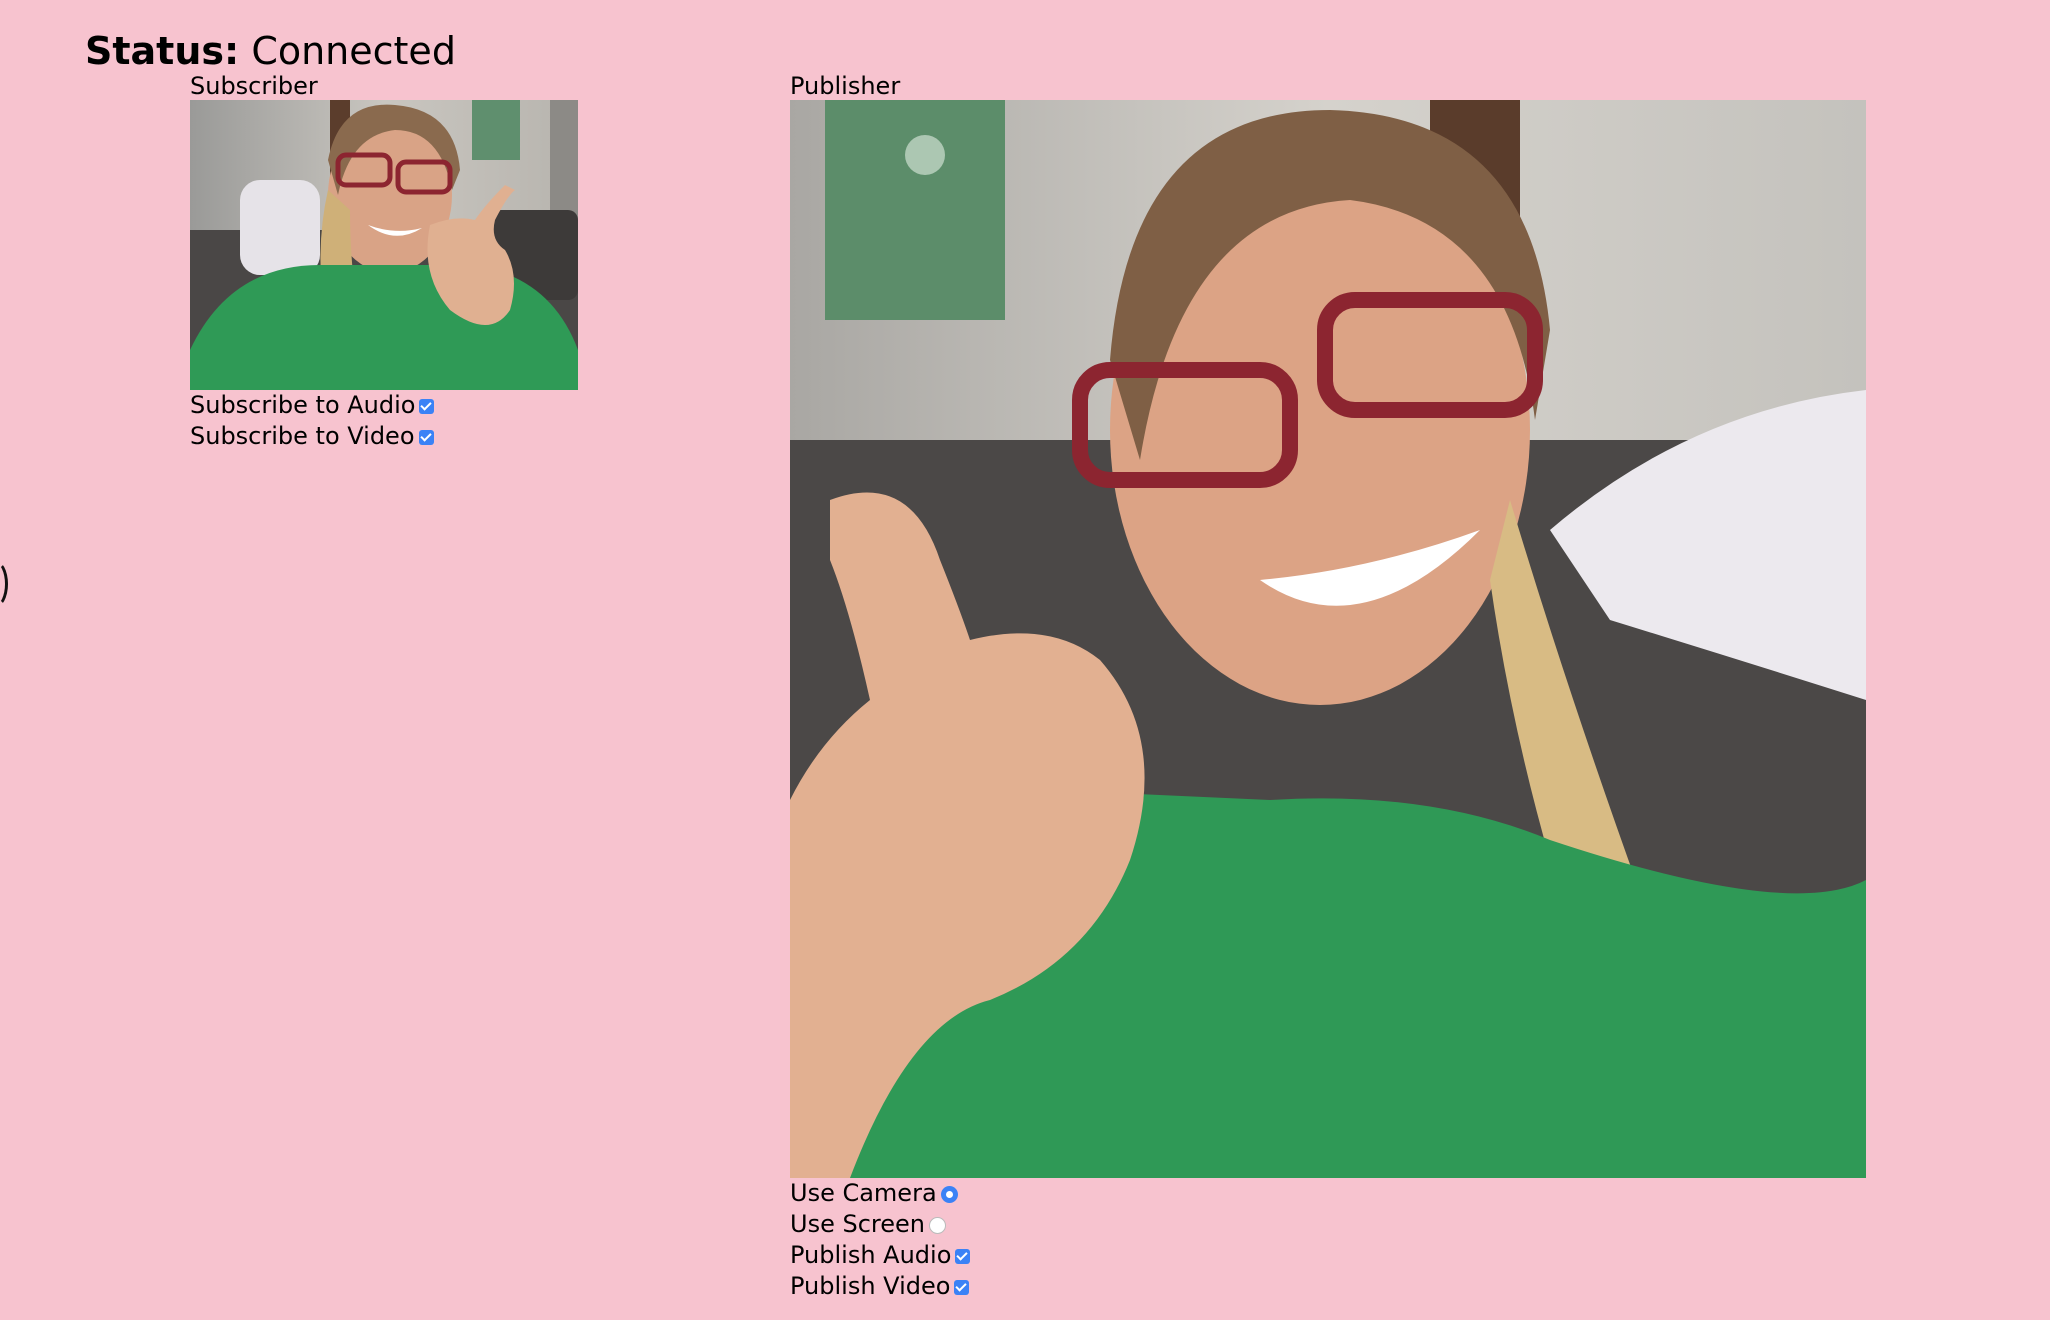 This screenshot has width=2050, height=1320. I want to click on use-camera-radio, so click(949, 1194).